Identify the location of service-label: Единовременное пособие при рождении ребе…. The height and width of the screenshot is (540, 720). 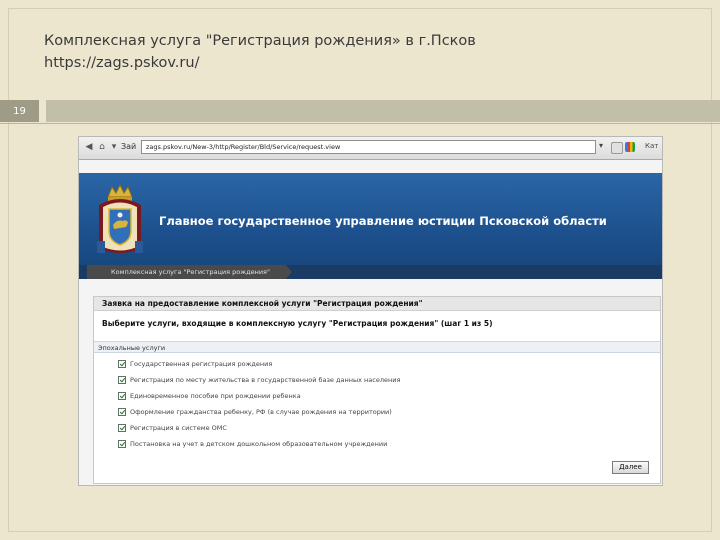
(215, 396).